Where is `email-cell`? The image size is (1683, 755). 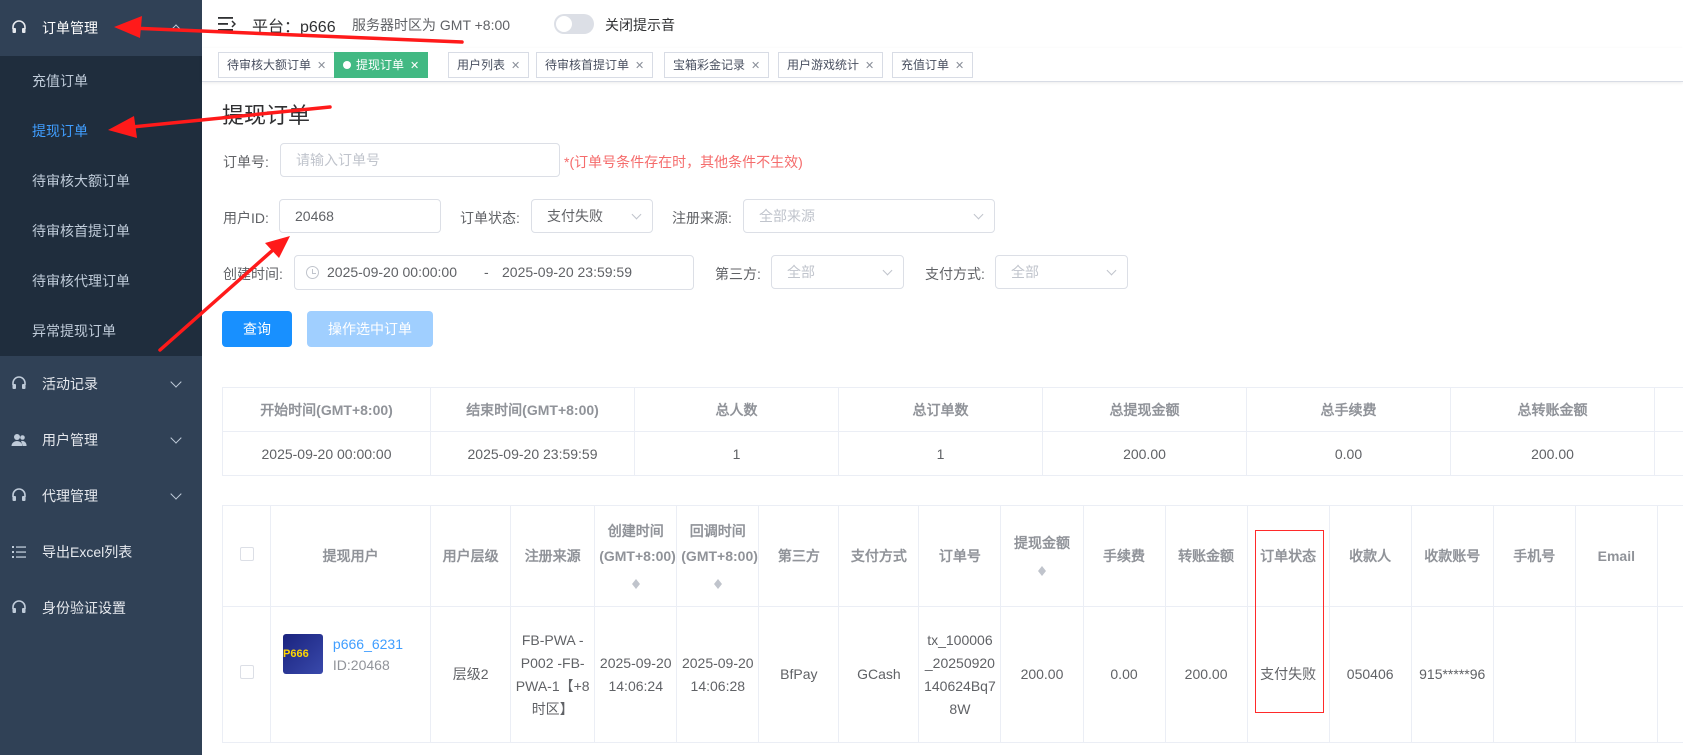
email-cell is located at coordinates (1616, 674).